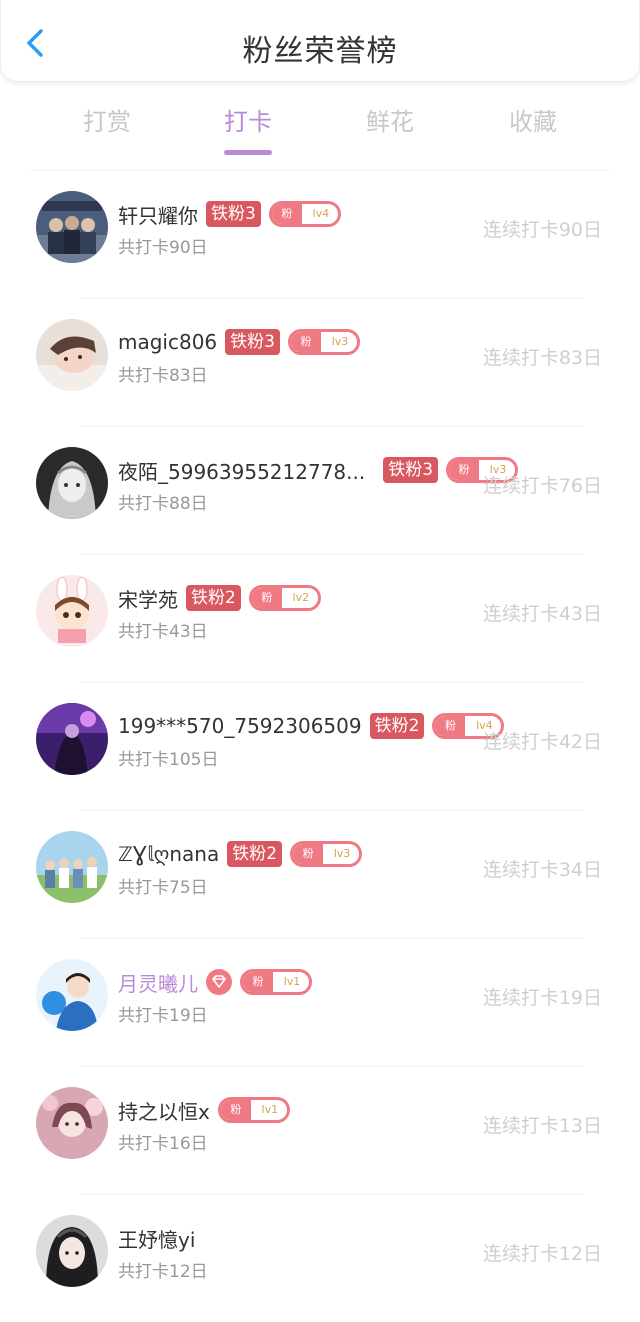  I want to click on diamond-vip-icon, so click(219, 982).